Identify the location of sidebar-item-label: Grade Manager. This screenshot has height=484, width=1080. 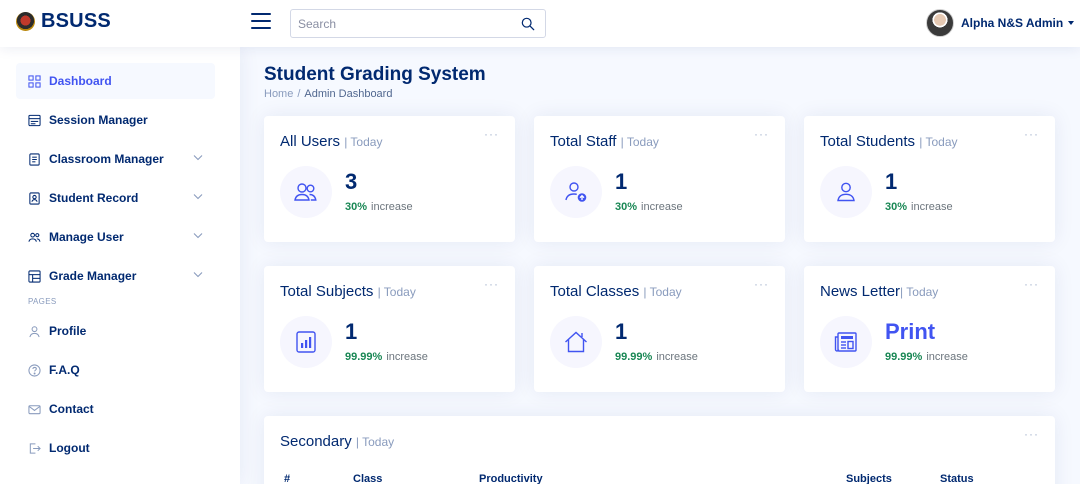
(93, 276).